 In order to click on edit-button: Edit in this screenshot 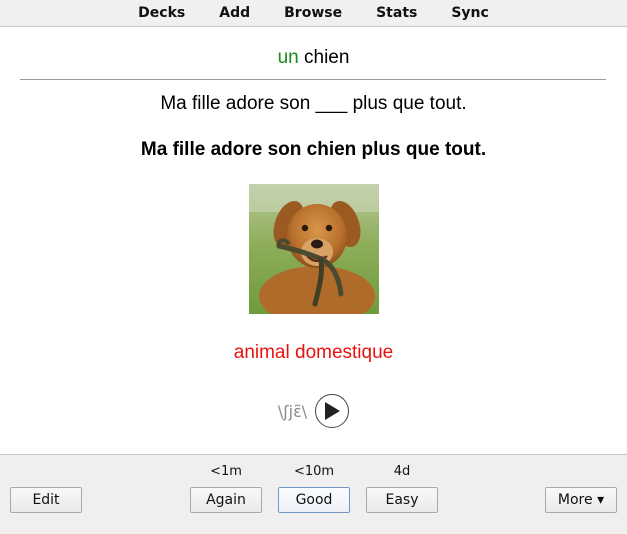, I will do `click(46, 500)`.